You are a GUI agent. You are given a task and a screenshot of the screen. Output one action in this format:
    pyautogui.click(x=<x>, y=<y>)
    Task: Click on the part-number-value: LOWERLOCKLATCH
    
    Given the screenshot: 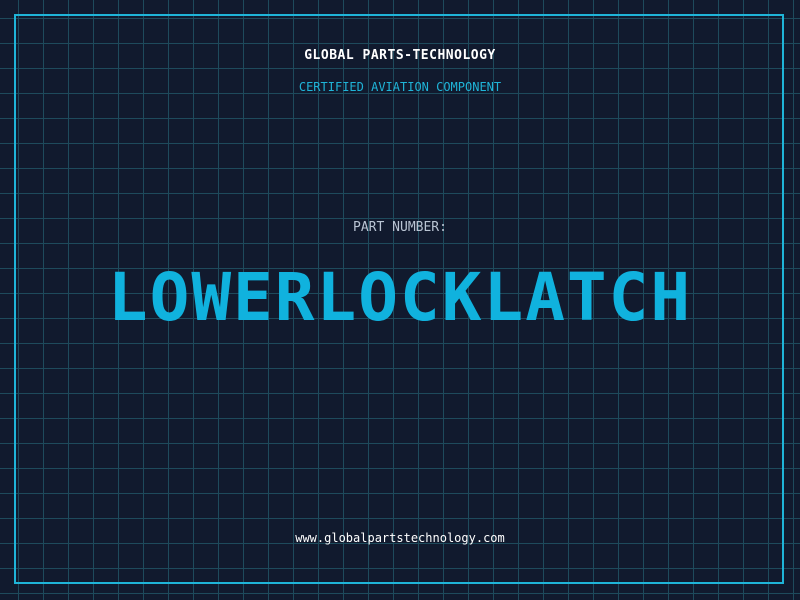 What is the action you would take?
    pyautogui.click(x=400, y=297)
    